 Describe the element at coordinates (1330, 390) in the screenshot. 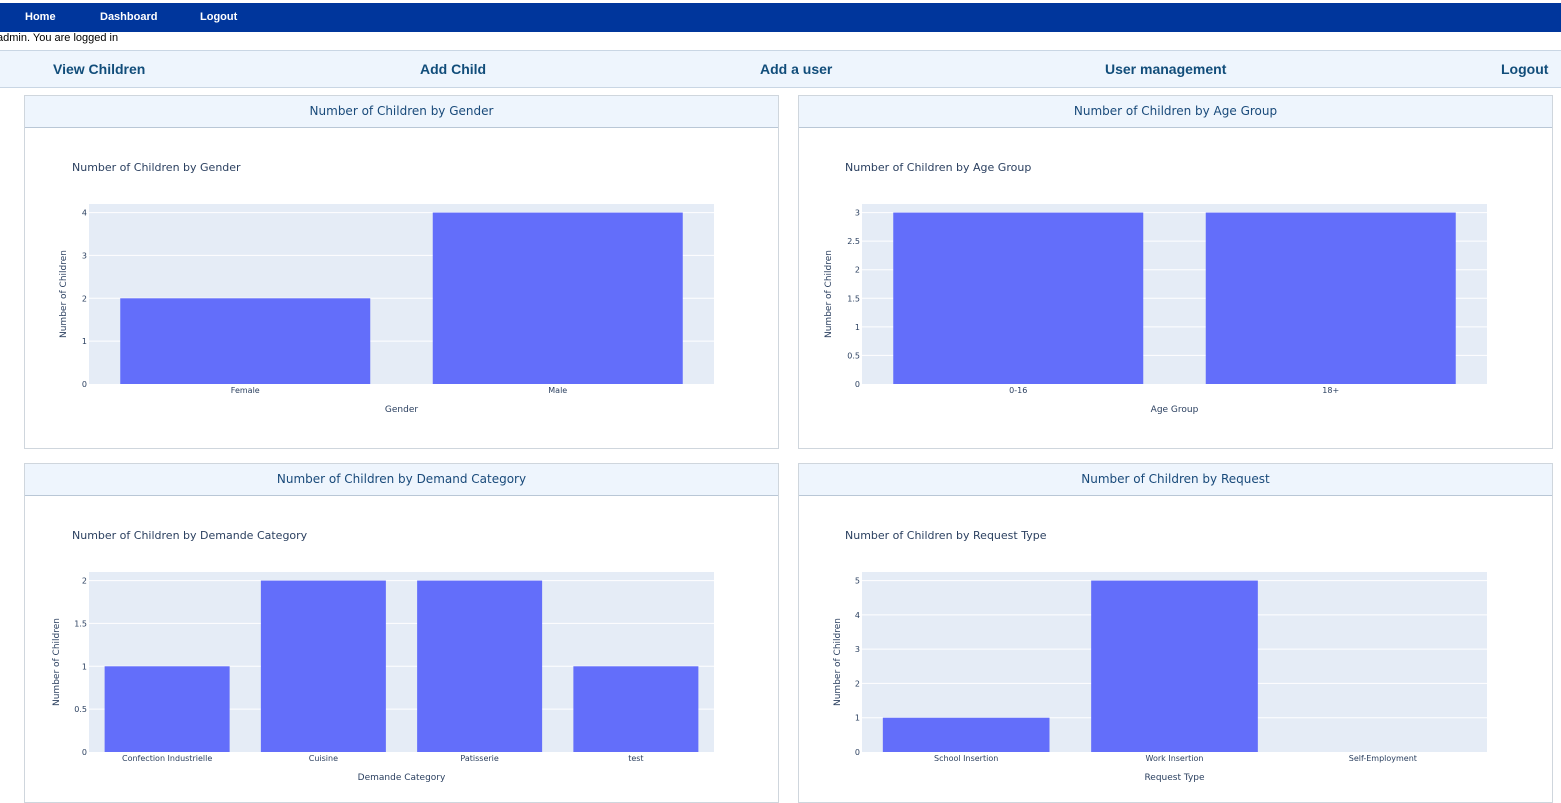

I see `x-tick-label: 18+` at that location.